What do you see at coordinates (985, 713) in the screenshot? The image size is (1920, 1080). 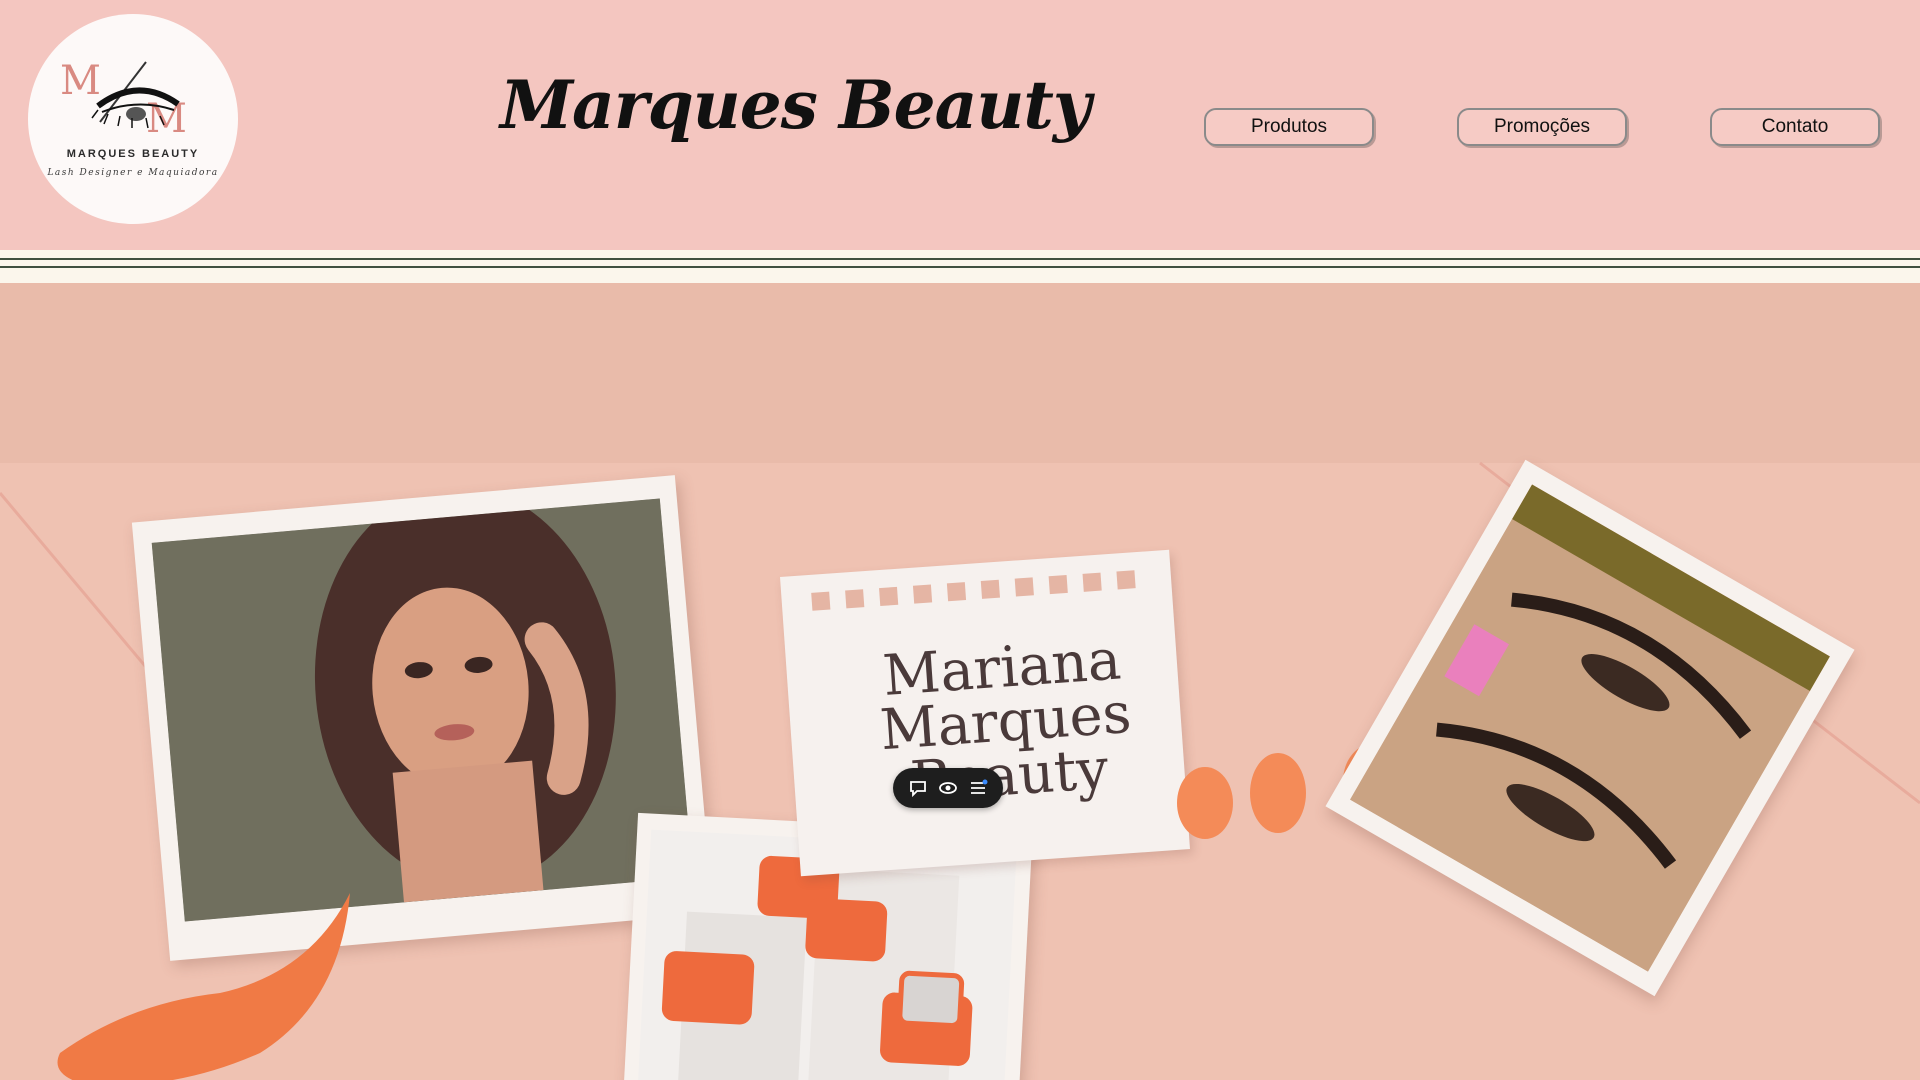 I see `name-note-card: Mariana Marques Beauty` at bounding box center [985, 713].